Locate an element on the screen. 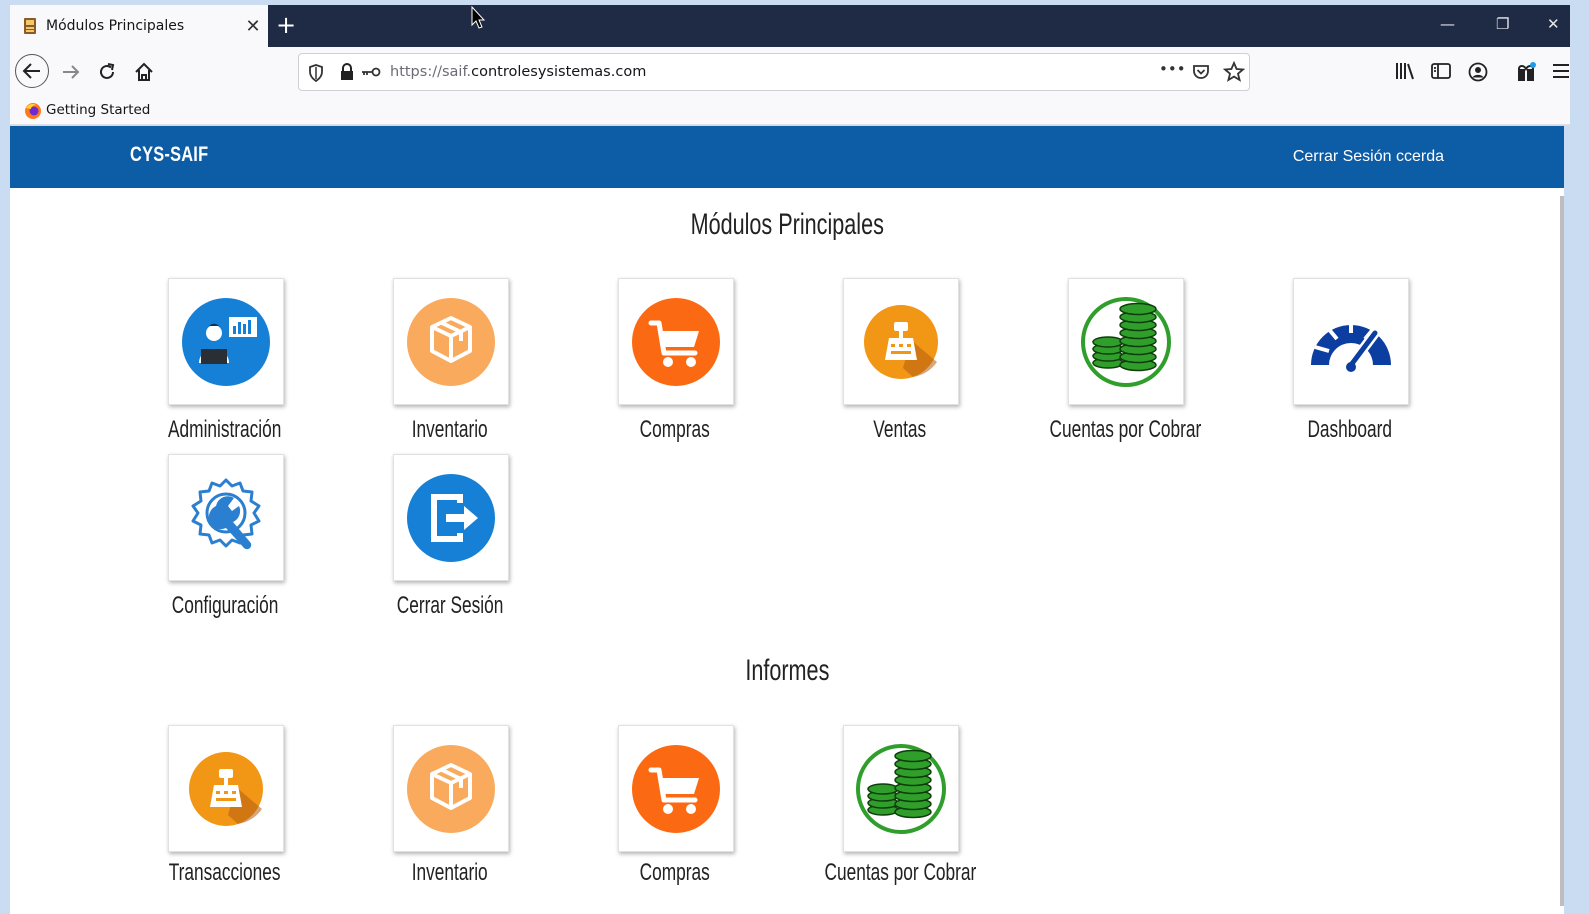 Image resolution: width=1589 pixels, height=914 pixels. reports-title: Informes is located at coordinates (787, 670).